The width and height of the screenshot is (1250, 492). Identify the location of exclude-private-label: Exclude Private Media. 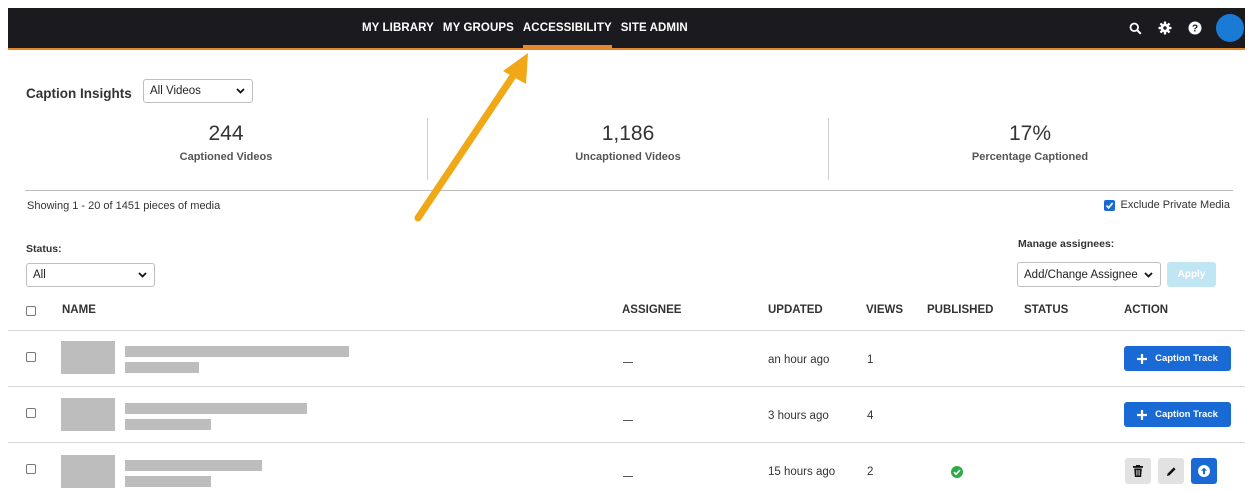
(1175, 205).